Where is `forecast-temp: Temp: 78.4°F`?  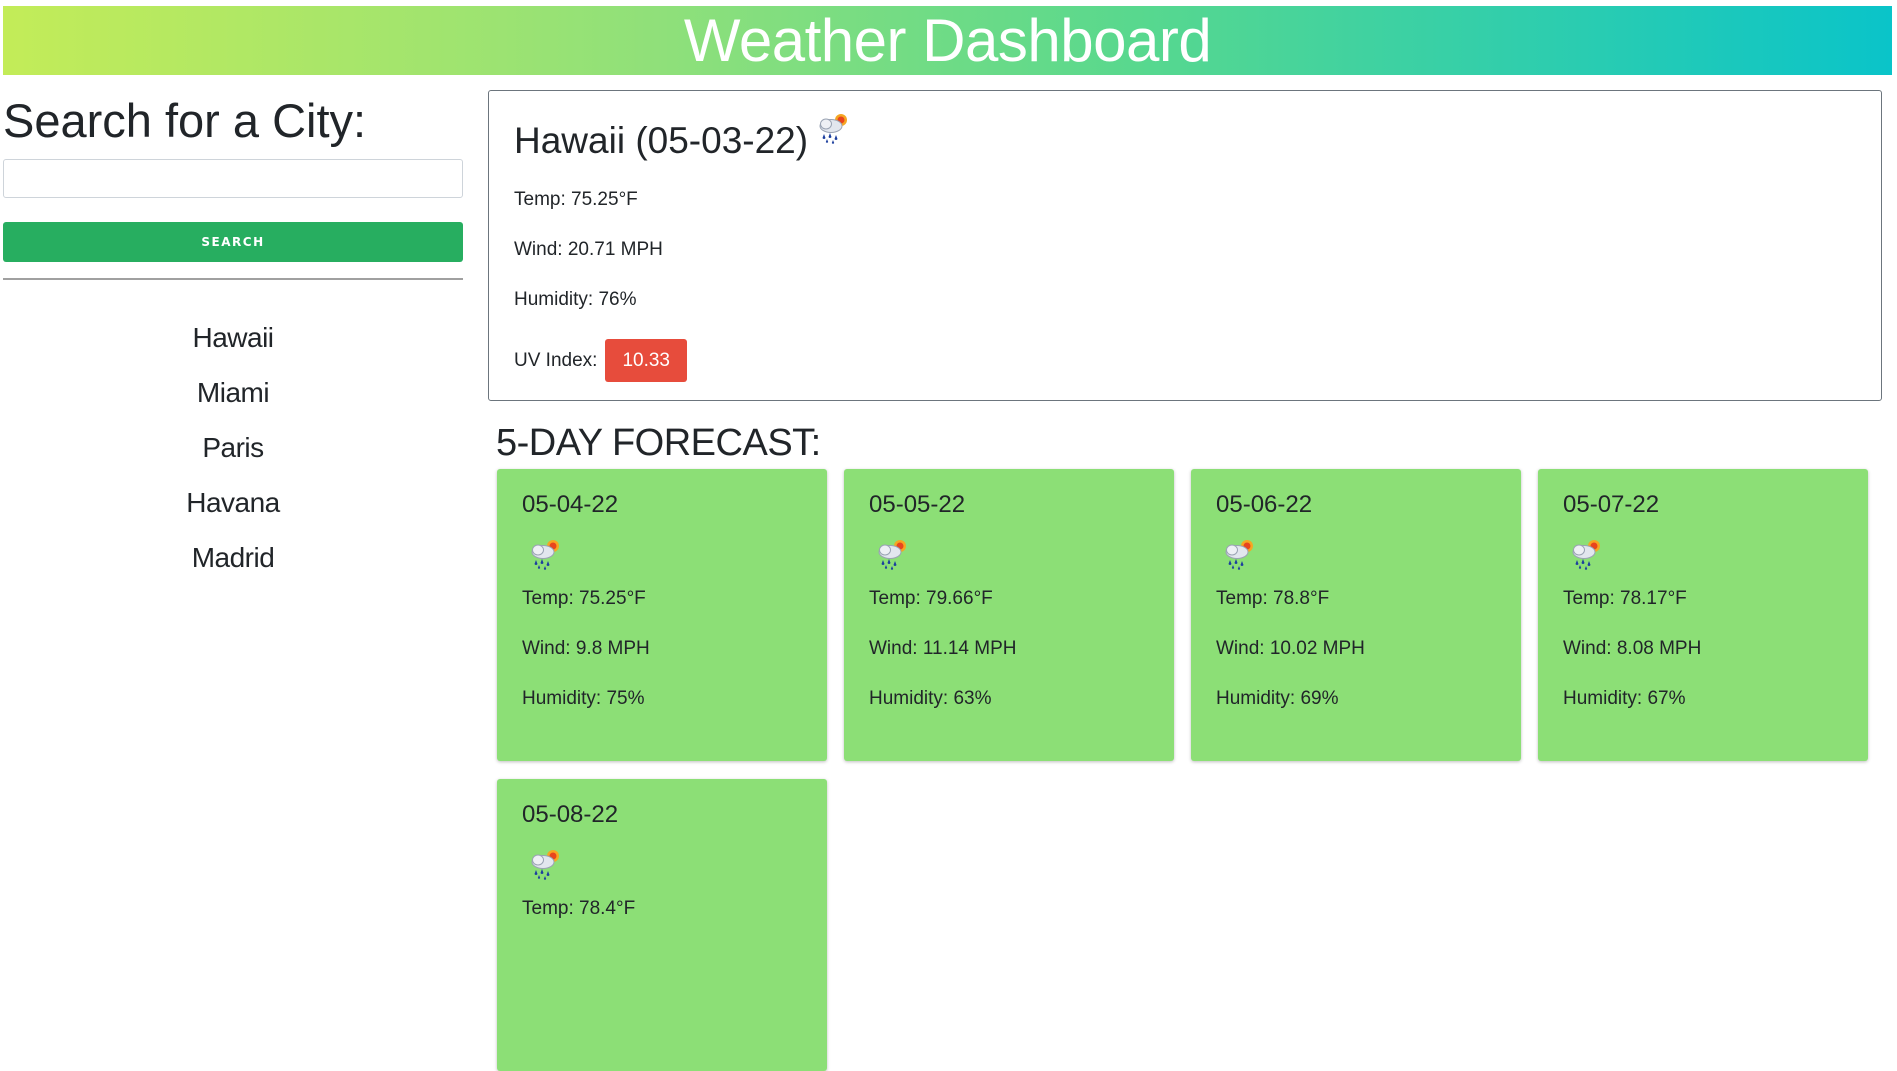 forecast-temp: Temp: 78.4°F is located at coordinates (579, 908).